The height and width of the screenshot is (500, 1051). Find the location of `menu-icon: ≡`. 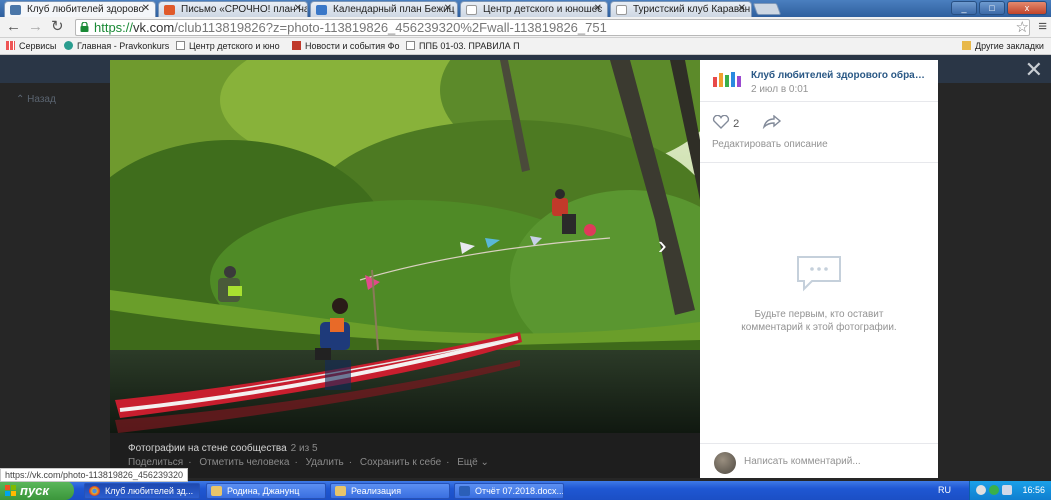

menu-icon: ≡ is located at coordinates (1042, 26).